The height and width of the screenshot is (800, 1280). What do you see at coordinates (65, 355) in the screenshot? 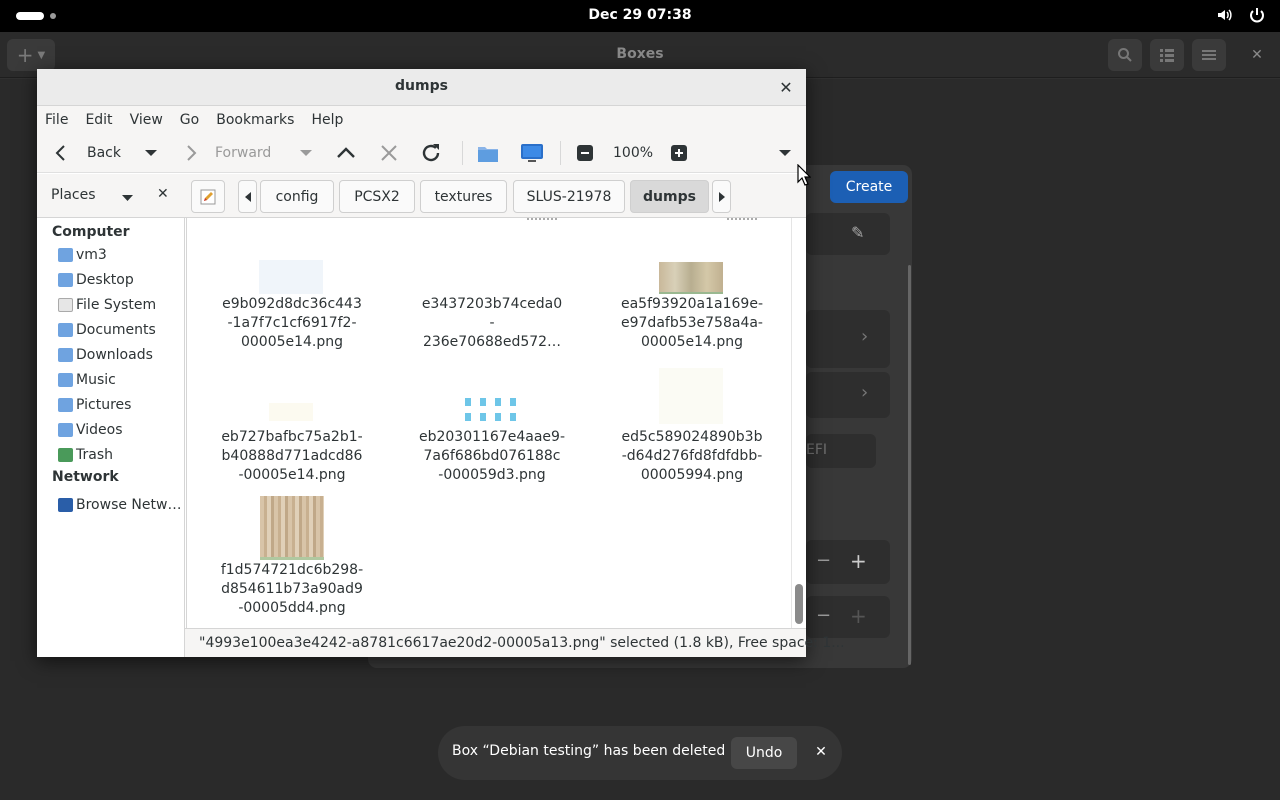
I see `downloads-folder-icon` at bounding box center [65, 355].